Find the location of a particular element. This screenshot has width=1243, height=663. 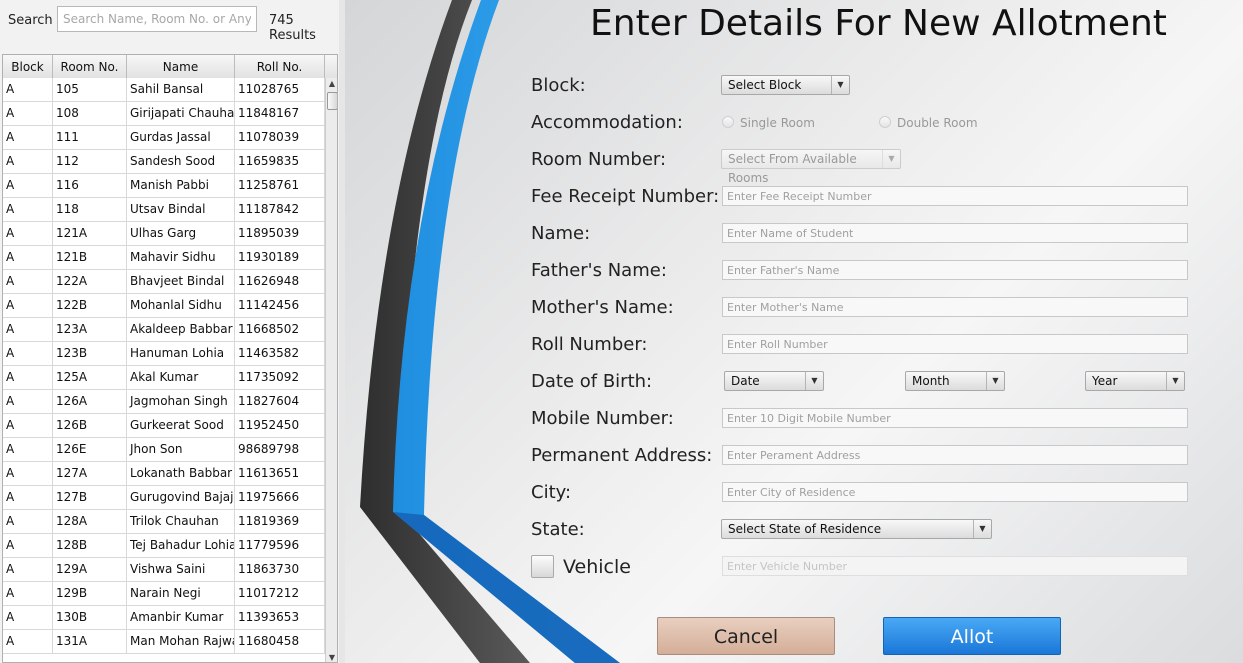

allot-button: Allot is located at coordinates (972, 636).